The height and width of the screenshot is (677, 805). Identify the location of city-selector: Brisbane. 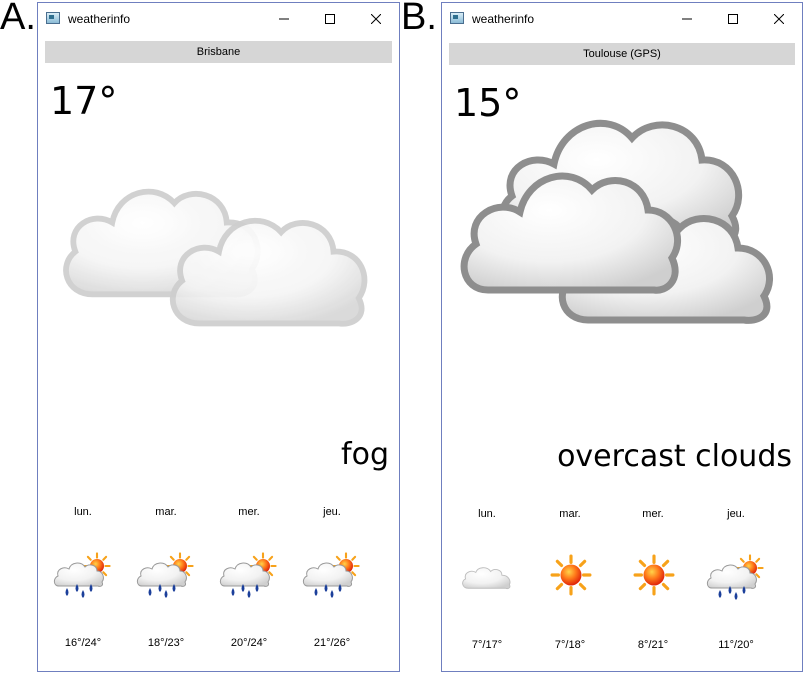
(218, 52).